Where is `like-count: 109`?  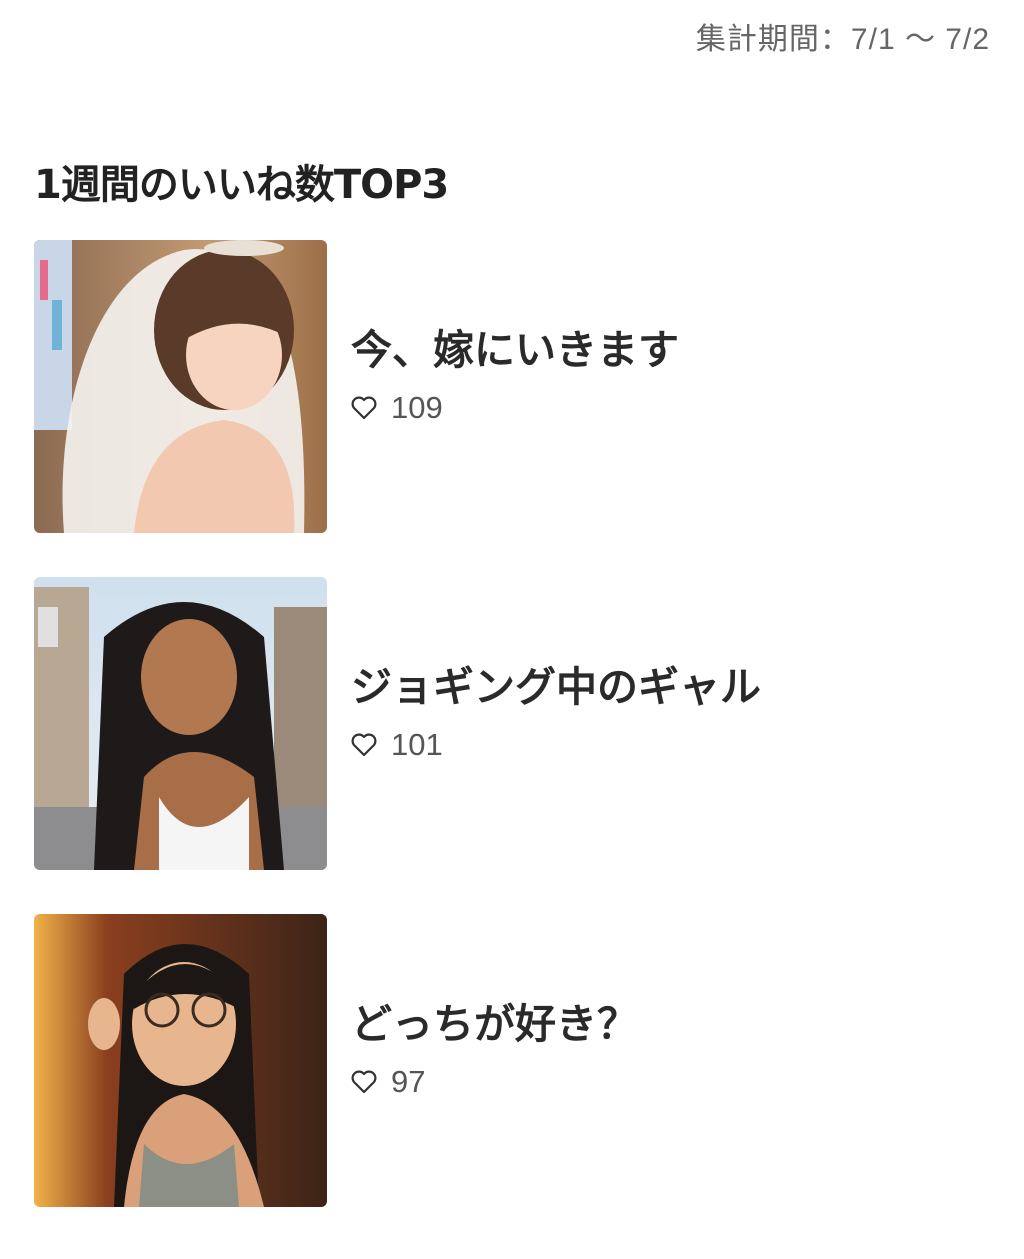 like-count: 109 is located at coordinates (515, 408).